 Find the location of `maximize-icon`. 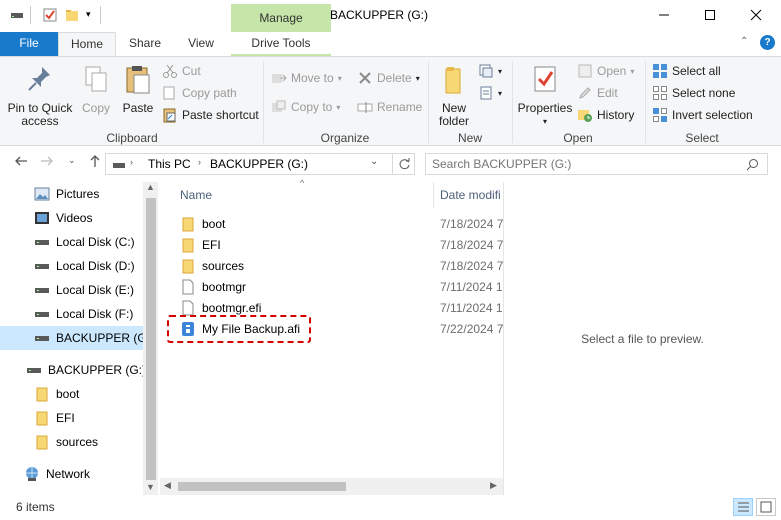

maximize-icon is located at coordinates (710, 15).